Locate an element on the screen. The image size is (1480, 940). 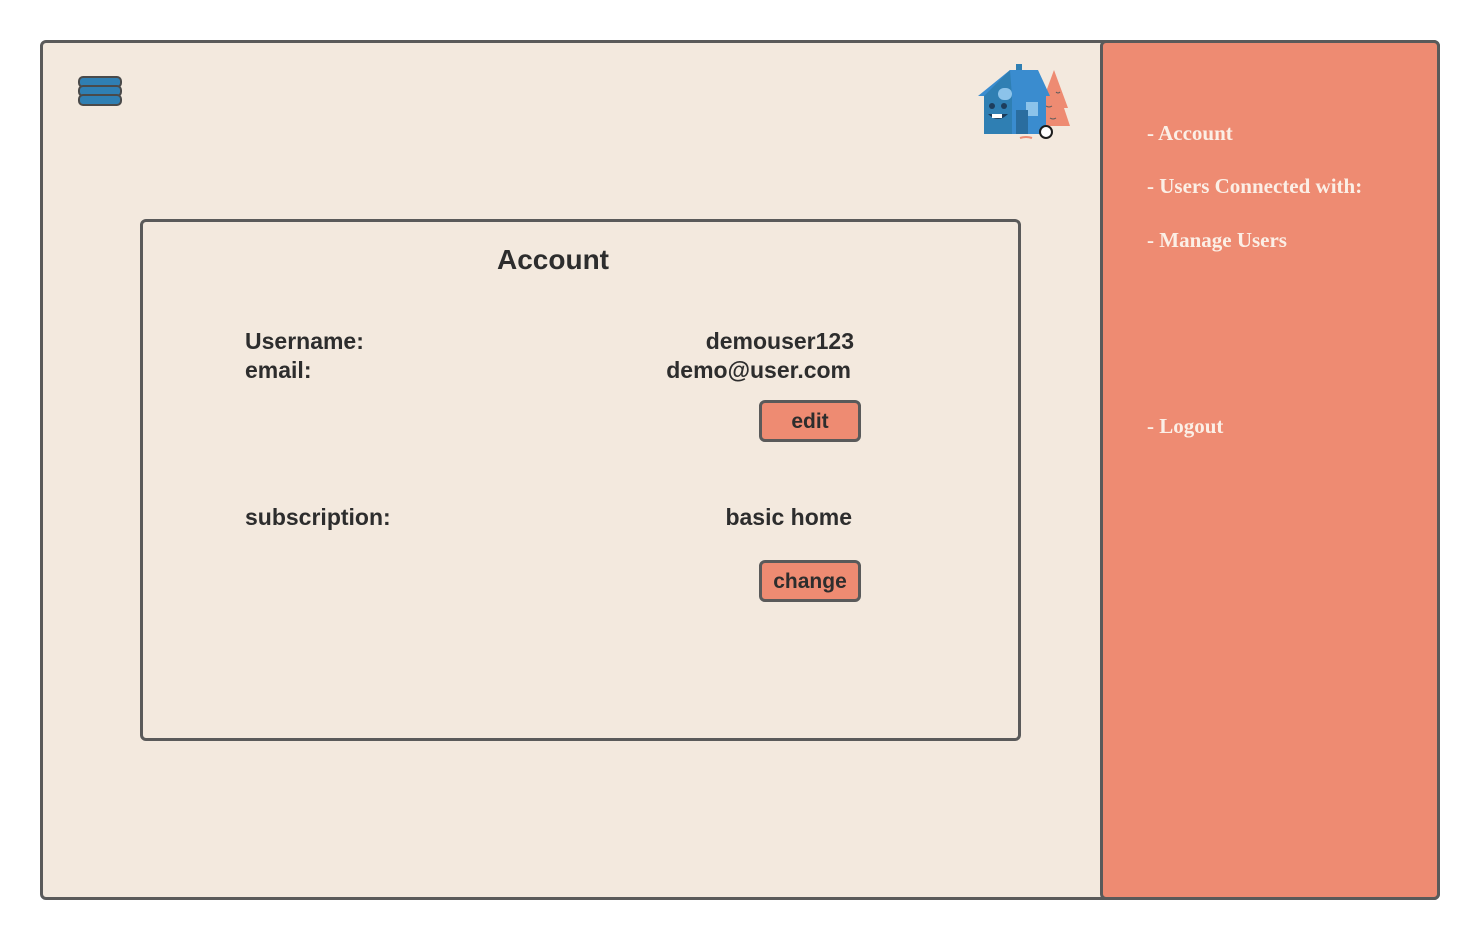
subscription-value: basic home is located at coordinates (788, 517).